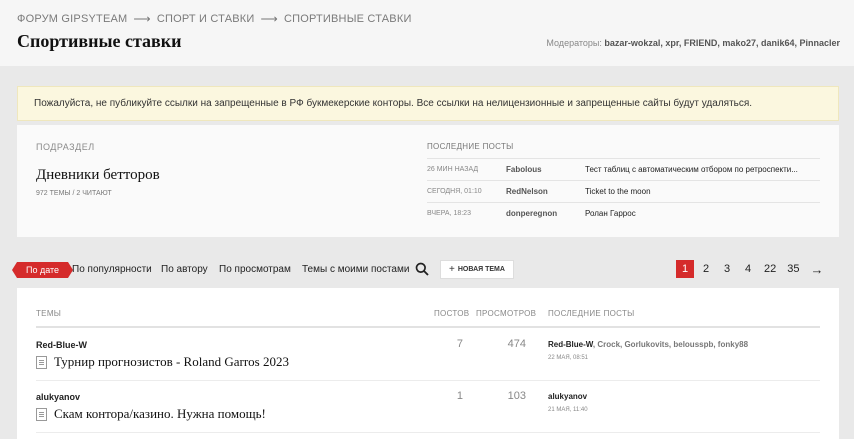 The height and width of the screenshot is (439, 854). I want to click on breadcrumb-current: СПОРТИВНЫЕ СТАВКИ, so click(348, 19).